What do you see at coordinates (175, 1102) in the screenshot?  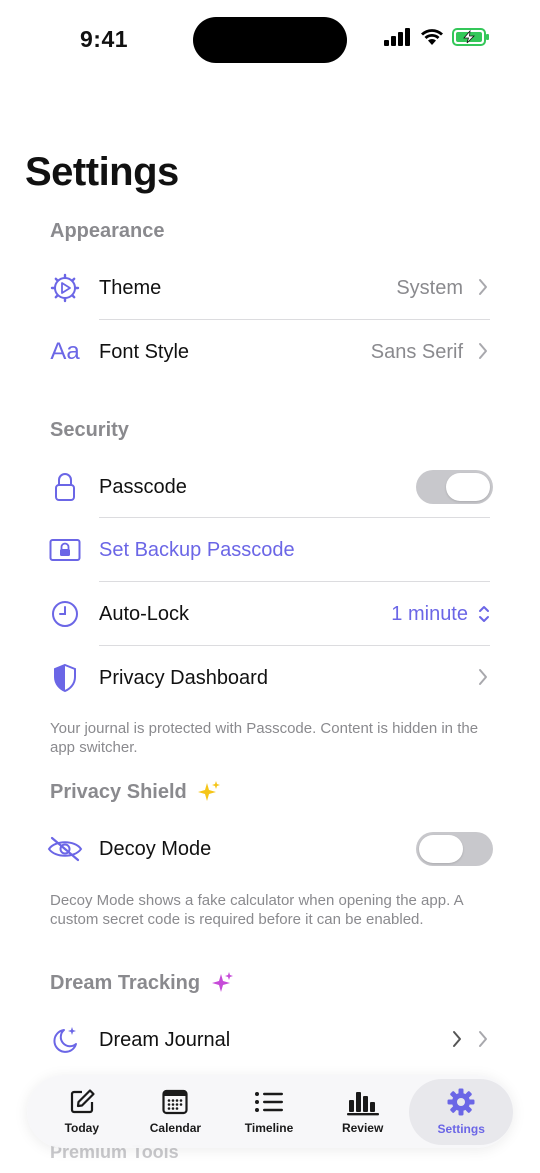 I see `calendar-icon` at bounding box center [175, 1102].